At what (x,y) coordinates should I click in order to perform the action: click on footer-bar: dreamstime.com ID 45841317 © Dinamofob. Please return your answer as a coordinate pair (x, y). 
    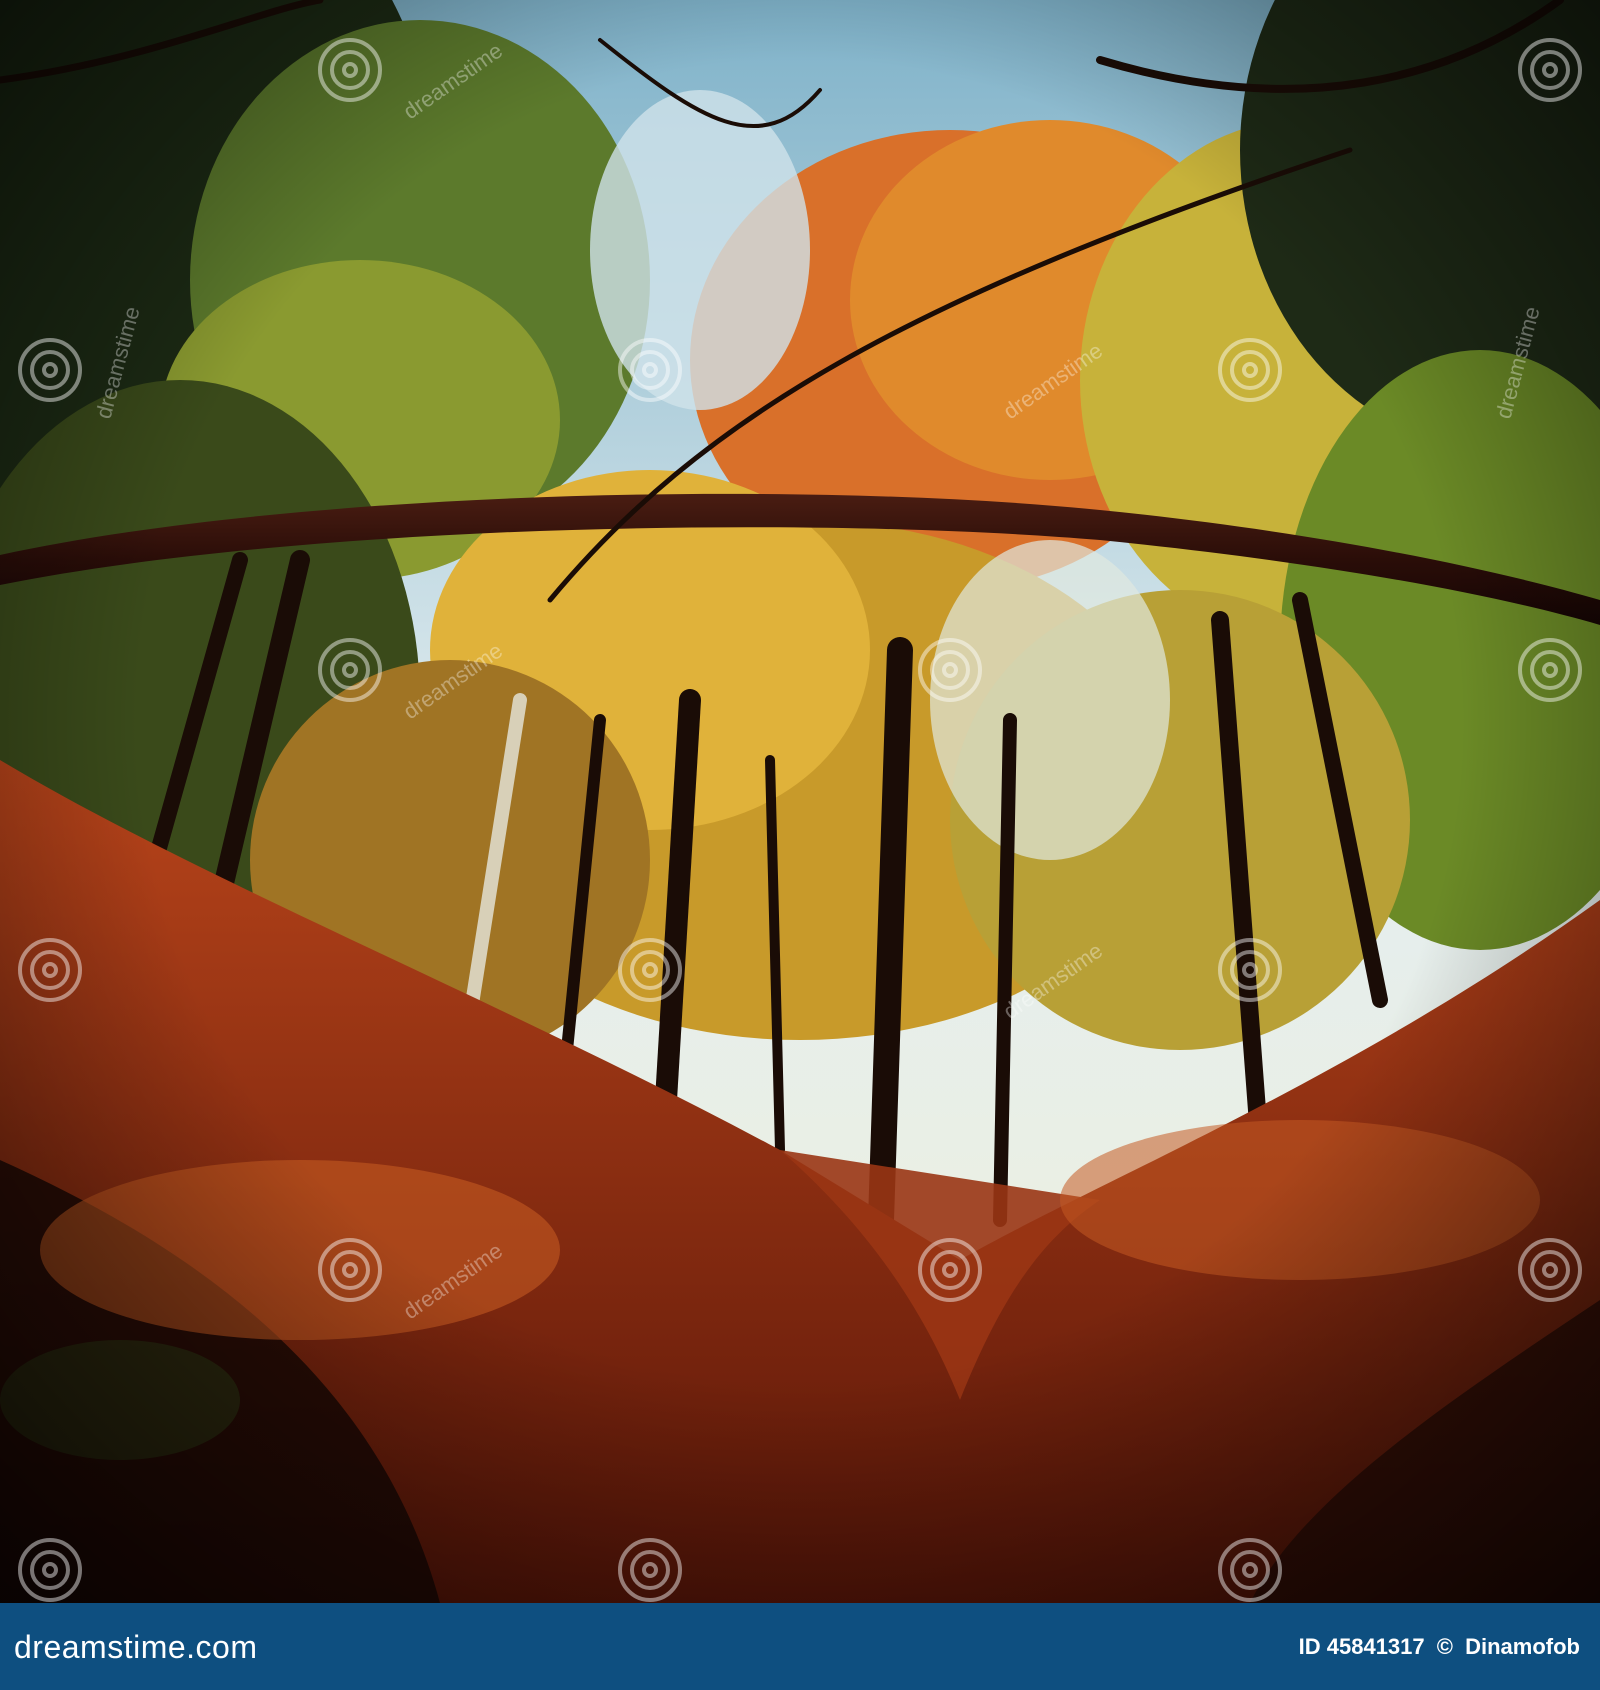
    Looking at the image, I should click on (800, 1646).